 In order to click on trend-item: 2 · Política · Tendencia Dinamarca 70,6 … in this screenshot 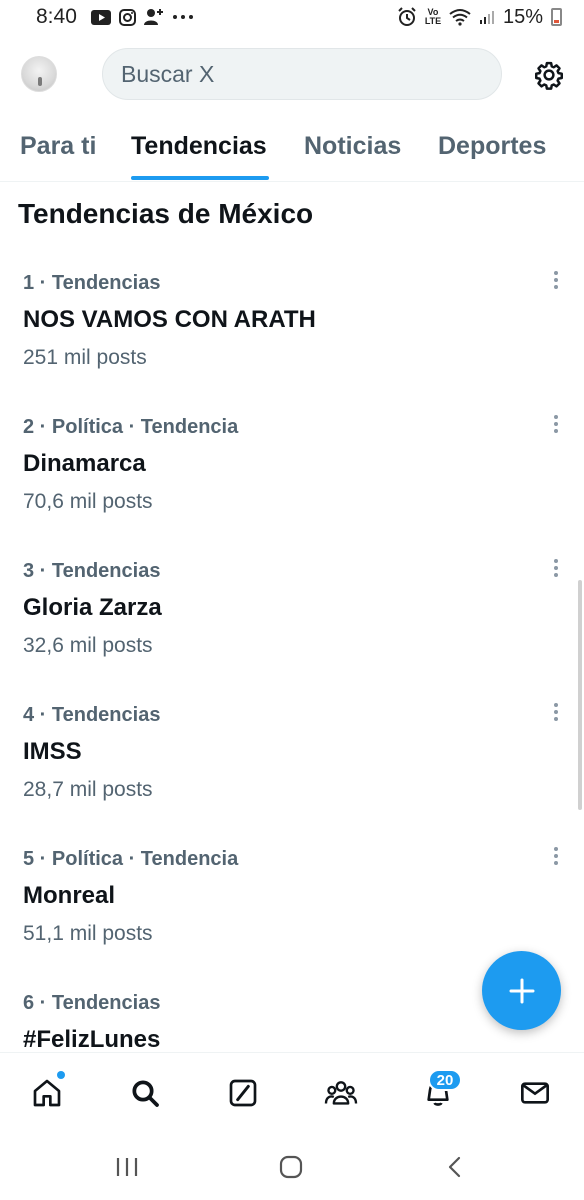, I will do `click(292, 485)`.